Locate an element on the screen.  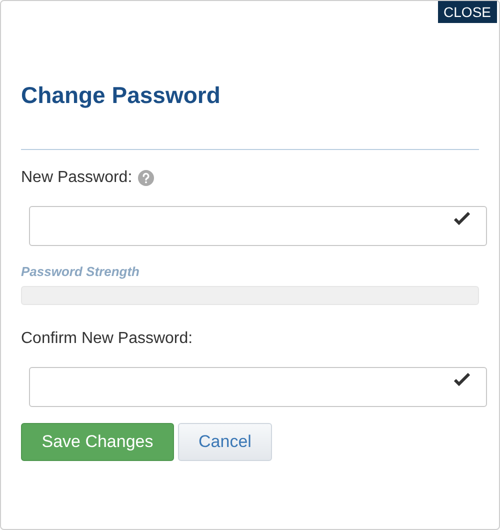
field-label: Confirm New Password: is located at coordinates (107, 338).